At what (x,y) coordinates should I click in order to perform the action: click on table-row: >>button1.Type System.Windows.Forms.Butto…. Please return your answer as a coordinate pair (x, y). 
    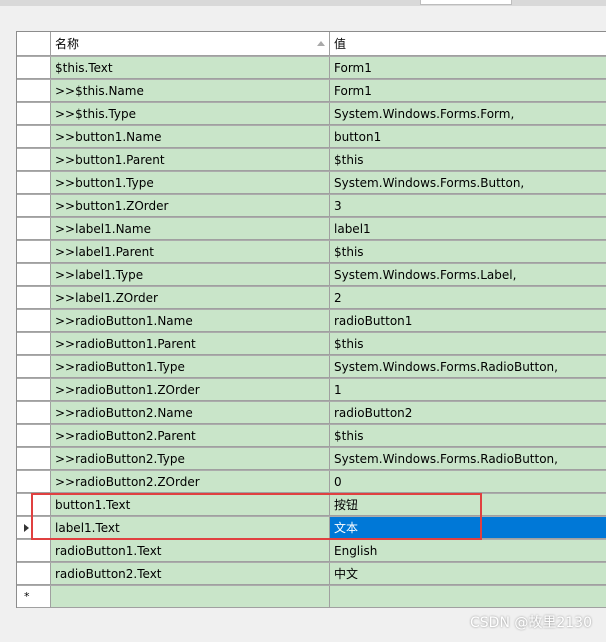
    Looking at the image, I should click on (311, 183).